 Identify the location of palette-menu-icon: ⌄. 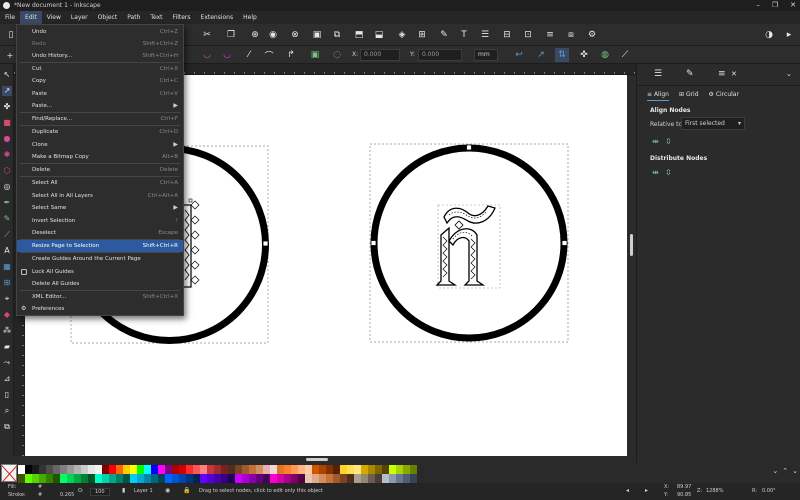
(795, 471).